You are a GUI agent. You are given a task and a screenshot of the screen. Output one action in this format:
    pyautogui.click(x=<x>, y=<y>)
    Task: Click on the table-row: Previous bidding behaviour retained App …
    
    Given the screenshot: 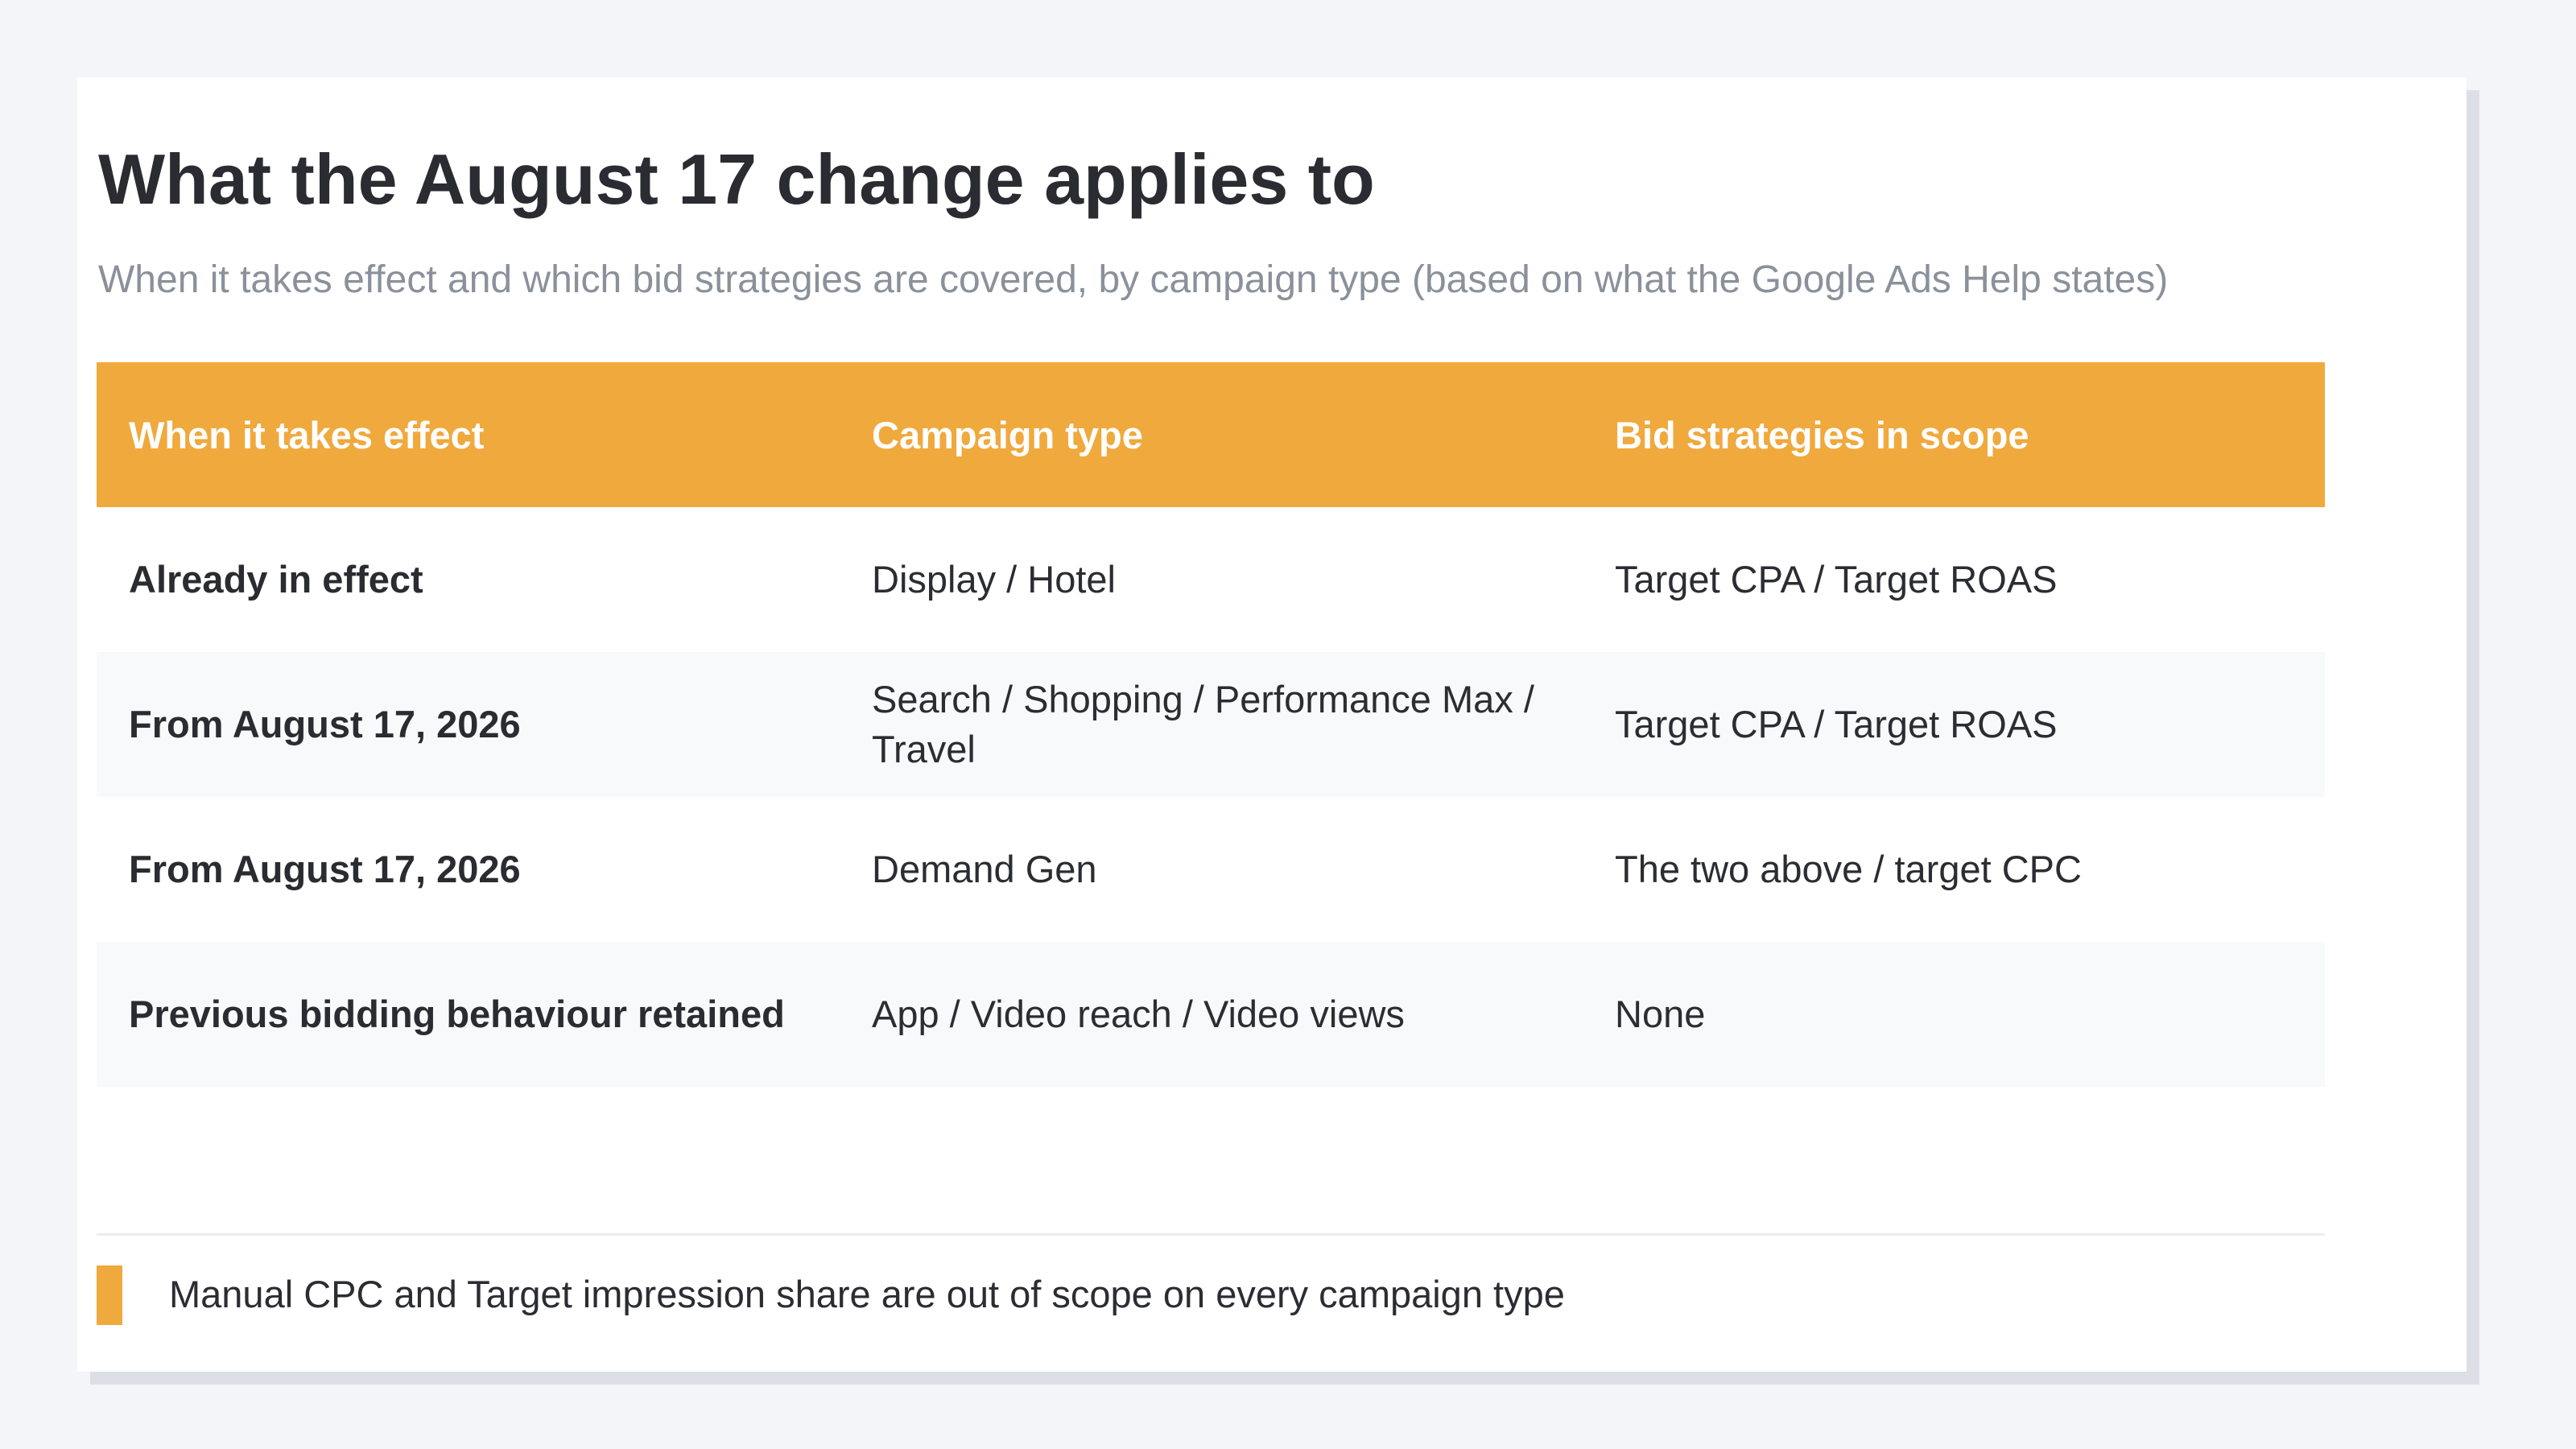 What is the action you would take?
    pyautogui.click(x=1211, y=1014)
    